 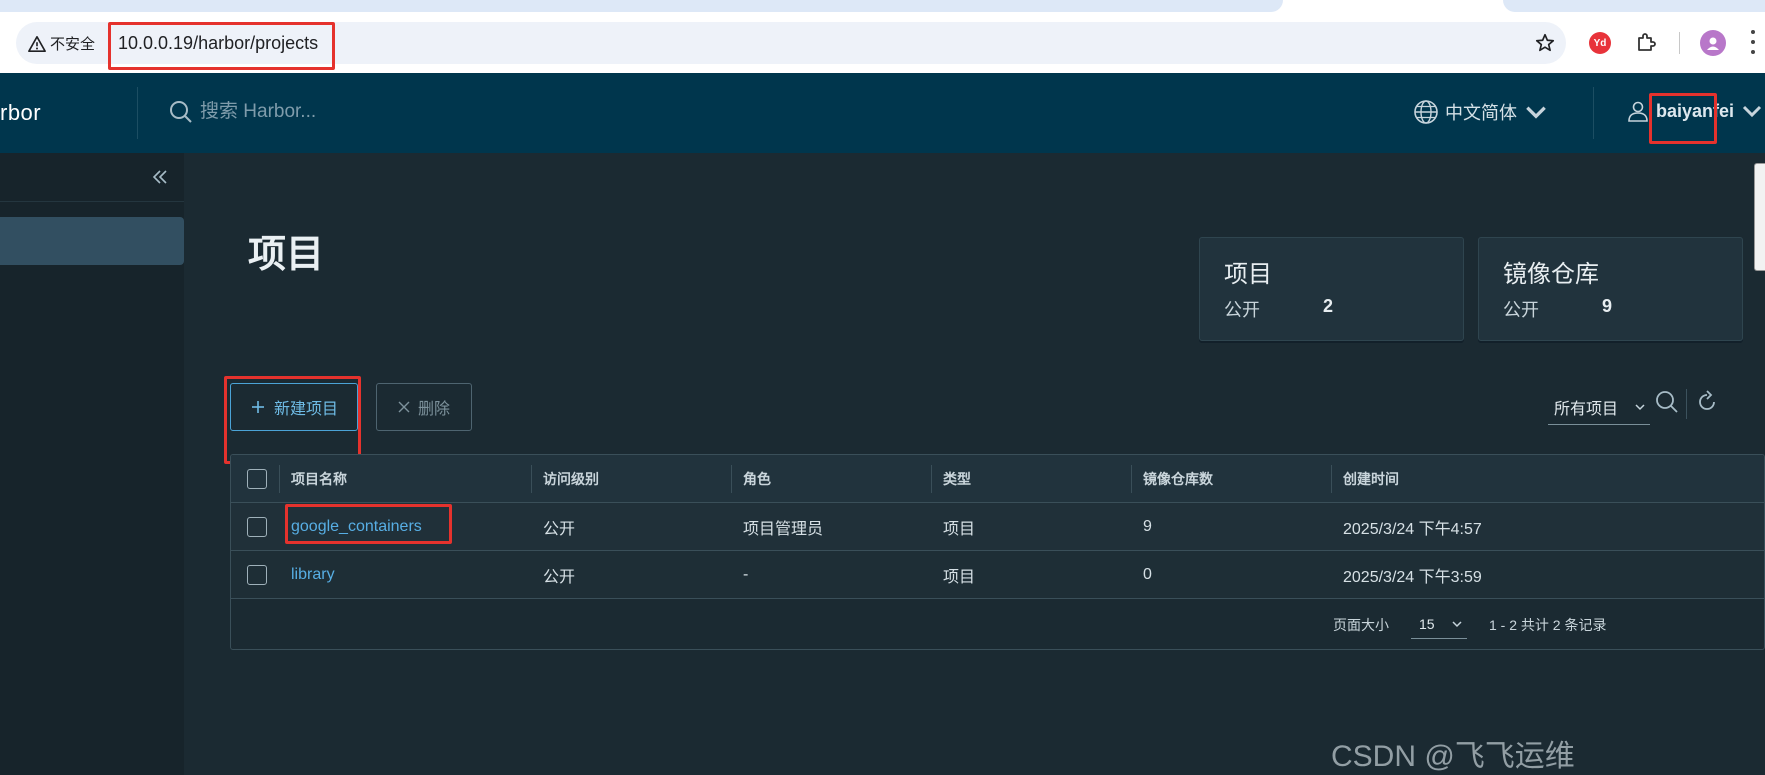 I want to click on stat-value: 9, so click(x=1607, y=306).